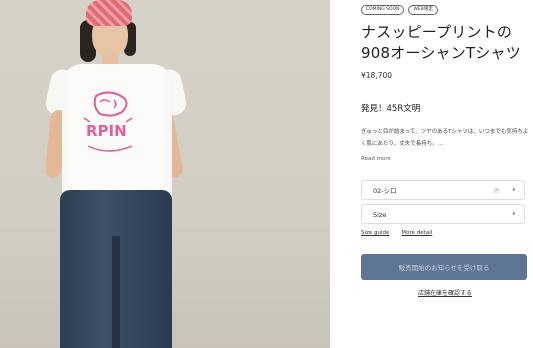 The height and width of the screenshot is (348, 533). I want to click on info-links: Size guide More detail, so click(396, 233).